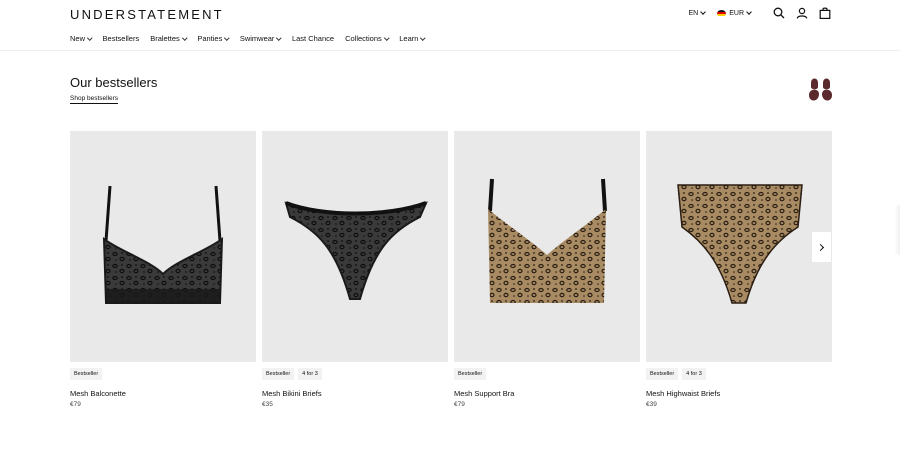  Describe the element at coordinates (450, 50) in the screenshot. I see `header-divider` at that location.